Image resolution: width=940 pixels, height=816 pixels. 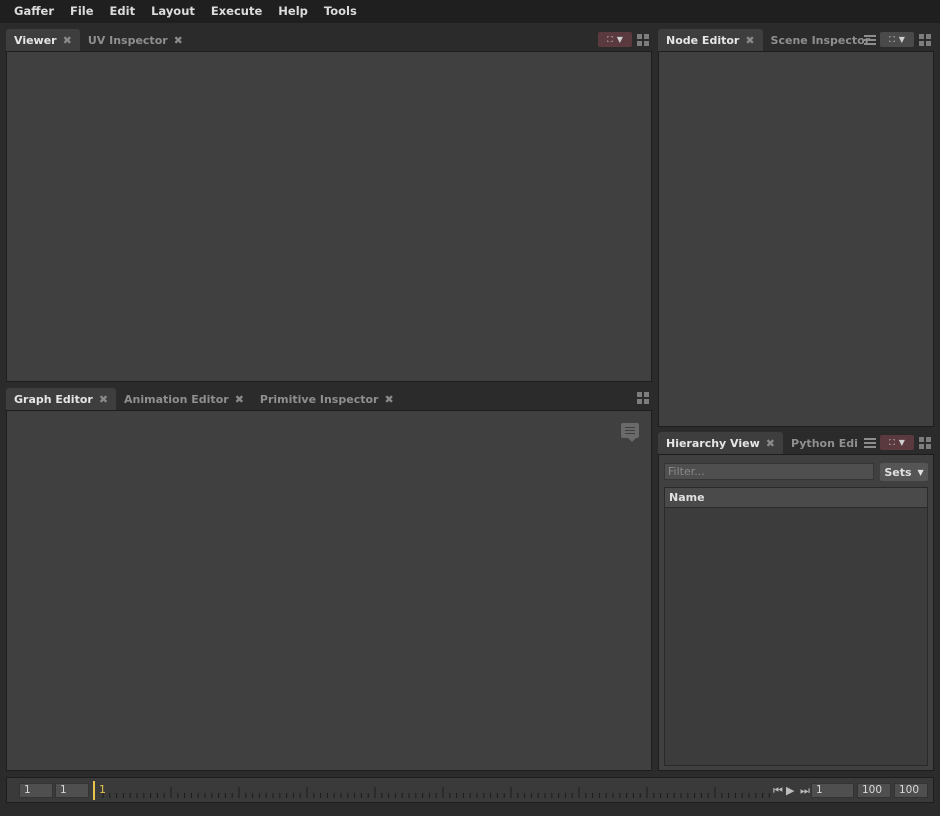 What do you see at coordinates (329, 40) in the screenshot?
I see `viewer-tabbar: Viewer ✖ UV Inspector ✖` at bounding box center [329, 40].